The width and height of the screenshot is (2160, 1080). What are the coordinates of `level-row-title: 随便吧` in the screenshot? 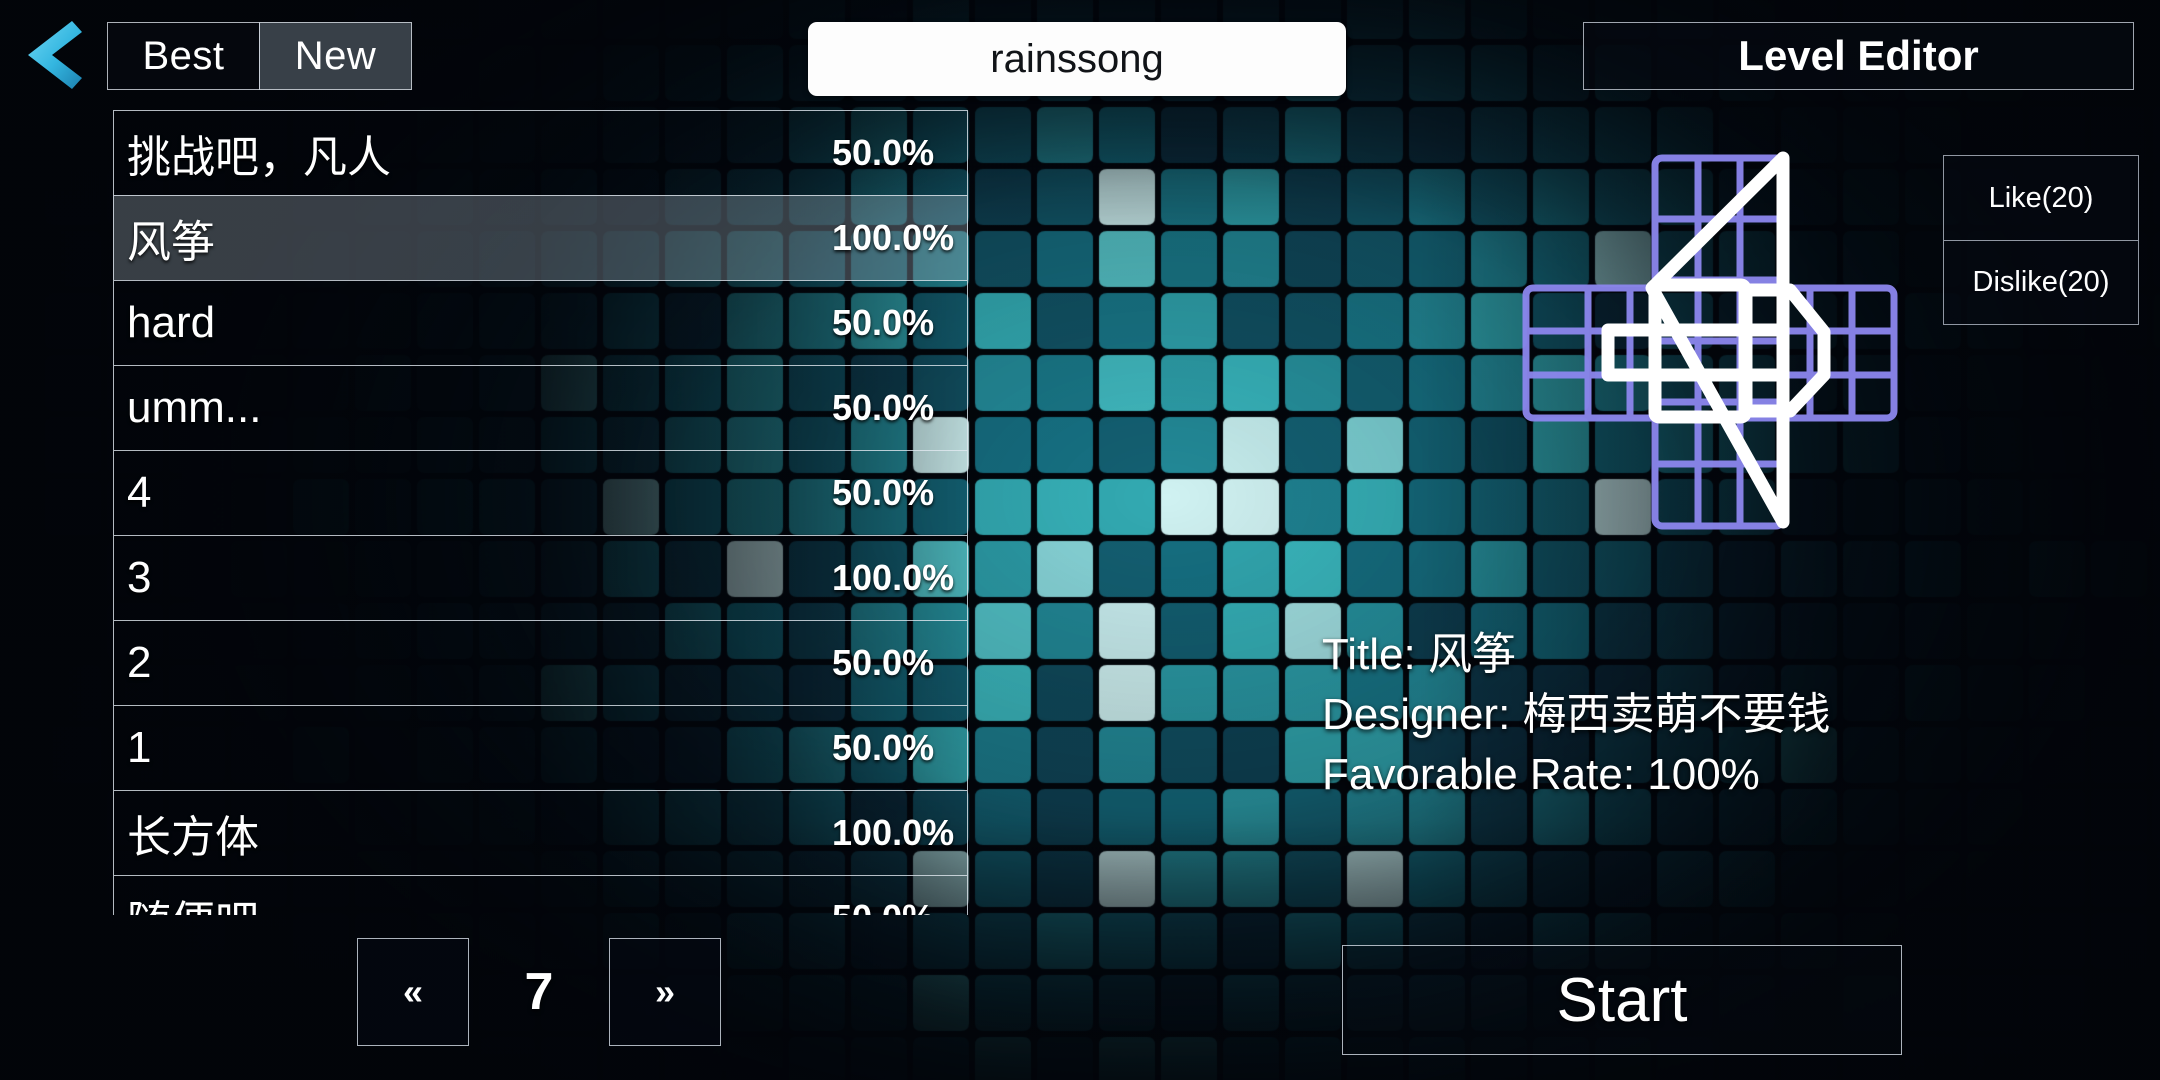 It's located at (186, 901).